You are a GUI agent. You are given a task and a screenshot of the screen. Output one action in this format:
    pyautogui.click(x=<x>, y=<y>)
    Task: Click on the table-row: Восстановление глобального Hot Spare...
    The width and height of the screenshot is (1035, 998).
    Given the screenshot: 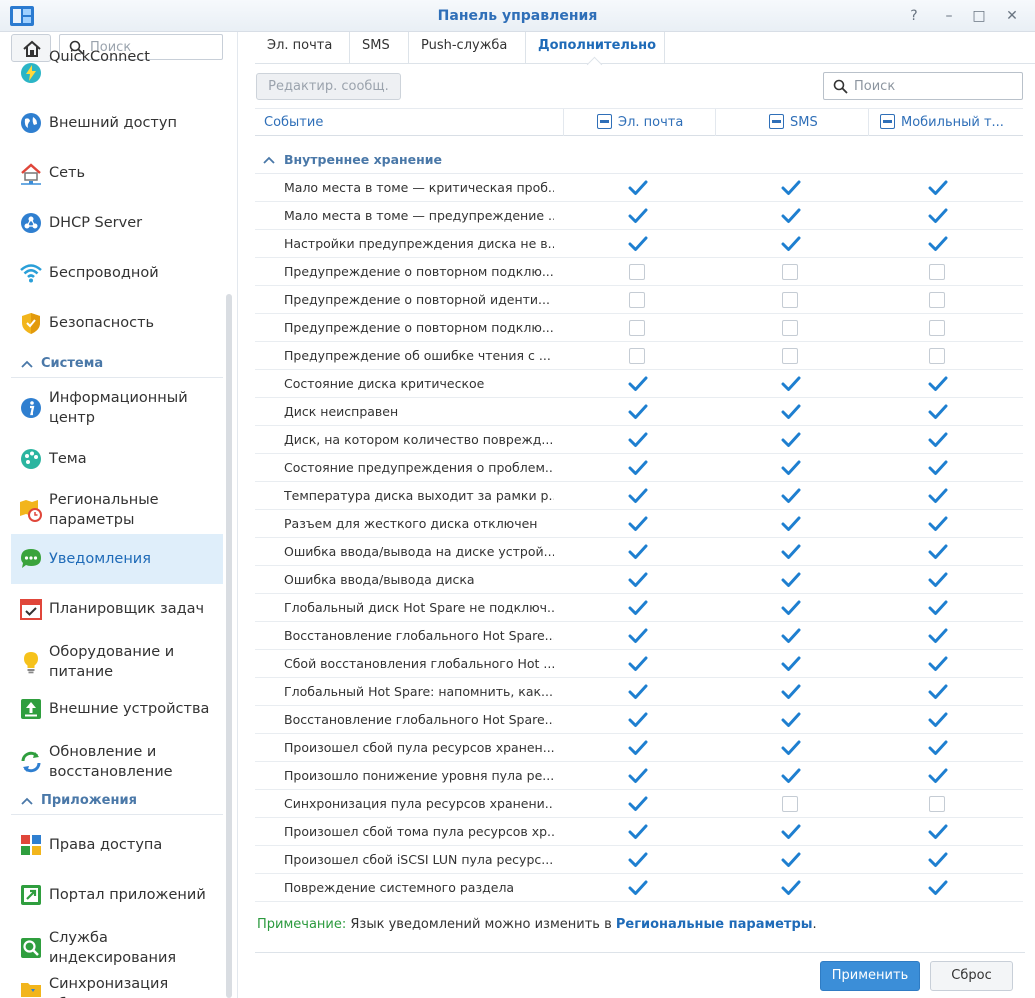 What is the action you would take?
    pyautogui.click(x=639, y=636)
    